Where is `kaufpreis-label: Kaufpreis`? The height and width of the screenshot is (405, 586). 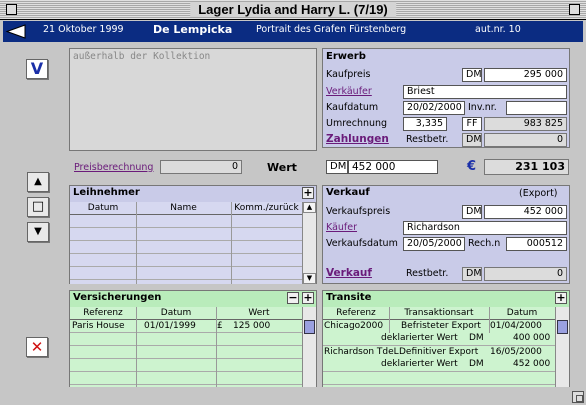 kaufpreis-label: Kaufpreis is located at coordinates (348, 74).